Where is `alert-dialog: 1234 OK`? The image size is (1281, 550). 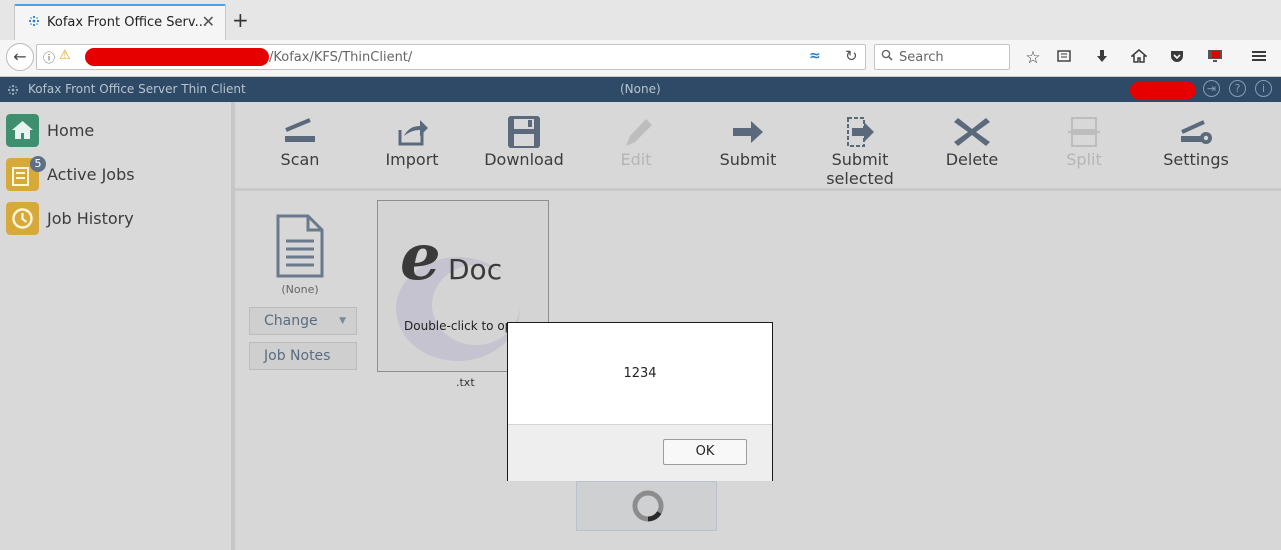
alert-dialog: 1234 OK is located at coordinates (640, 401).